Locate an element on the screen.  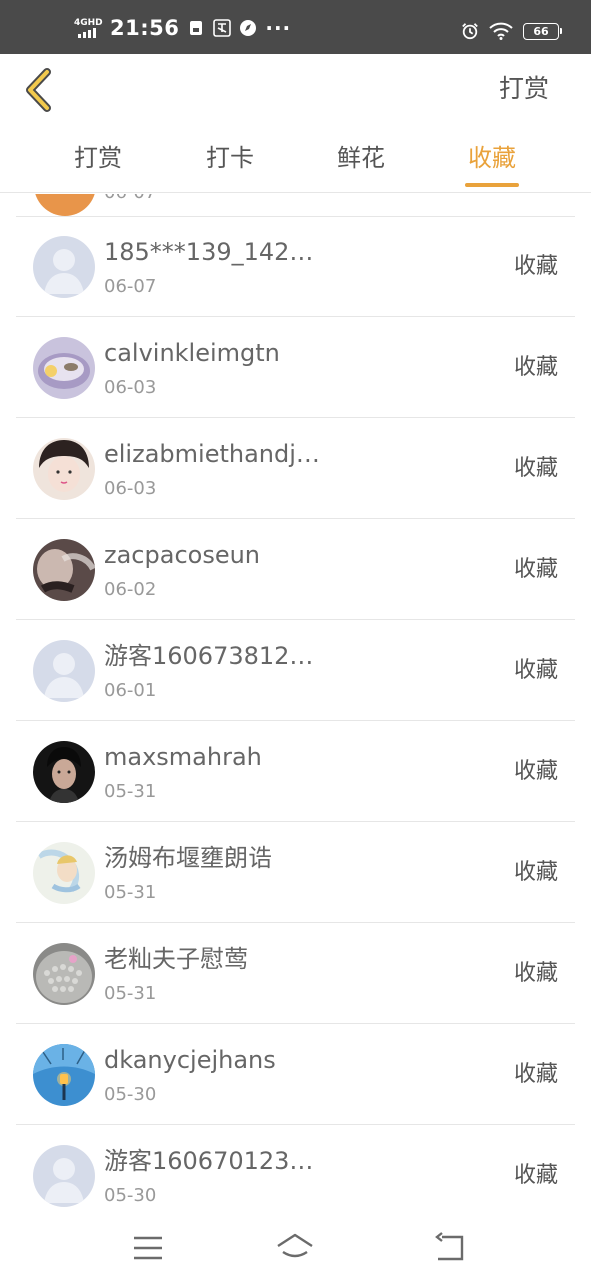
tab-favorites: 收藏 is located at coordinates (492, 158).